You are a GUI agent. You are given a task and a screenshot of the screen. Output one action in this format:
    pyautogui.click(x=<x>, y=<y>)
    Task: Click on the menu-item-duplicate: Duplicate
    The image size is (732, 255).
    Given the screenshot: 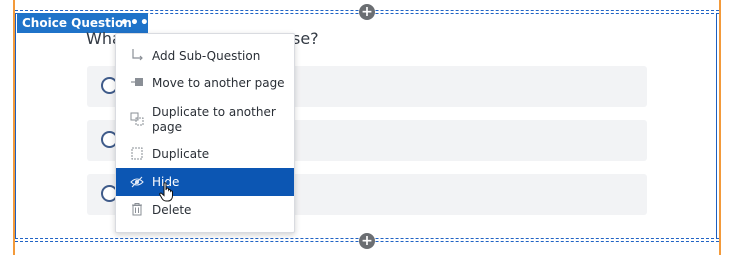 What is the action you would take?
    pyautogui.click(x=205, y=153)
    